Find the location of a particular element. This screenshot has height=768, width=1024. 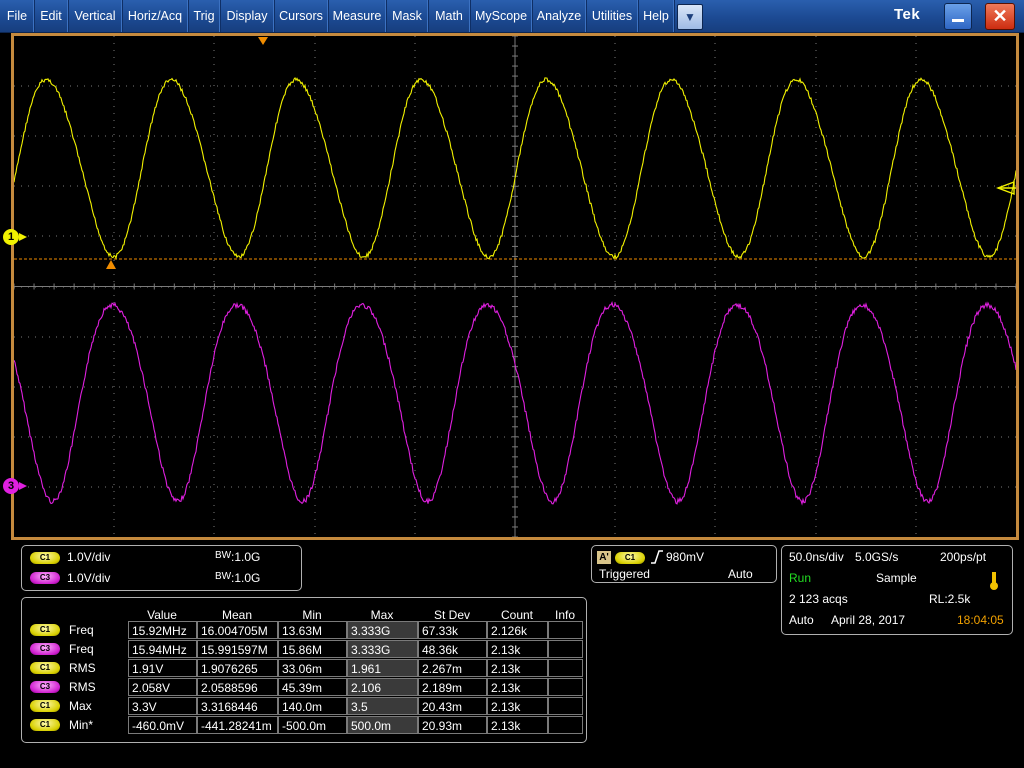

menu-mask: Mask is located at coordinates (407, 16).